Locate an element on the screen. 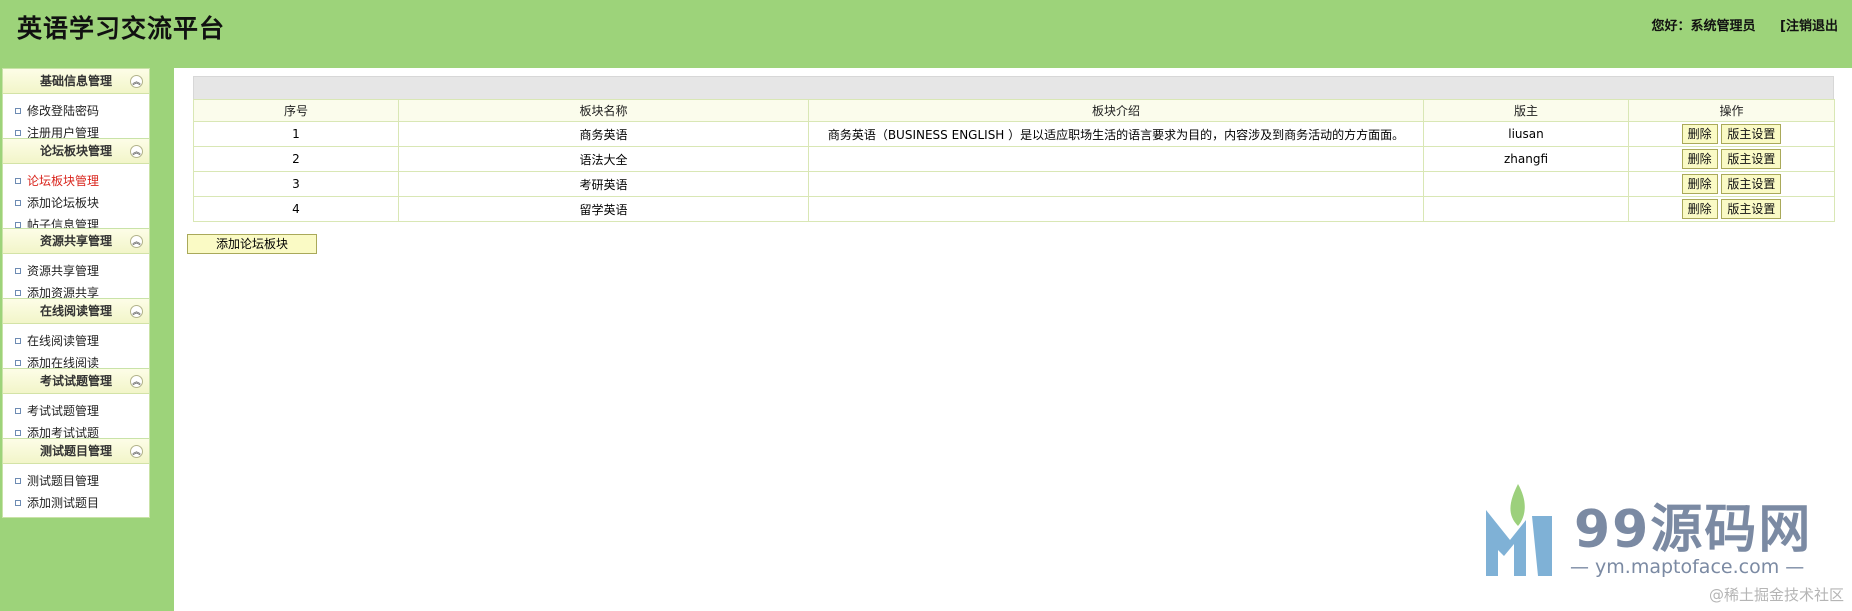 The height and width of the screenshot is (611, 1852). logout-link: [注销退出 is located at coordinates (1809, 26).